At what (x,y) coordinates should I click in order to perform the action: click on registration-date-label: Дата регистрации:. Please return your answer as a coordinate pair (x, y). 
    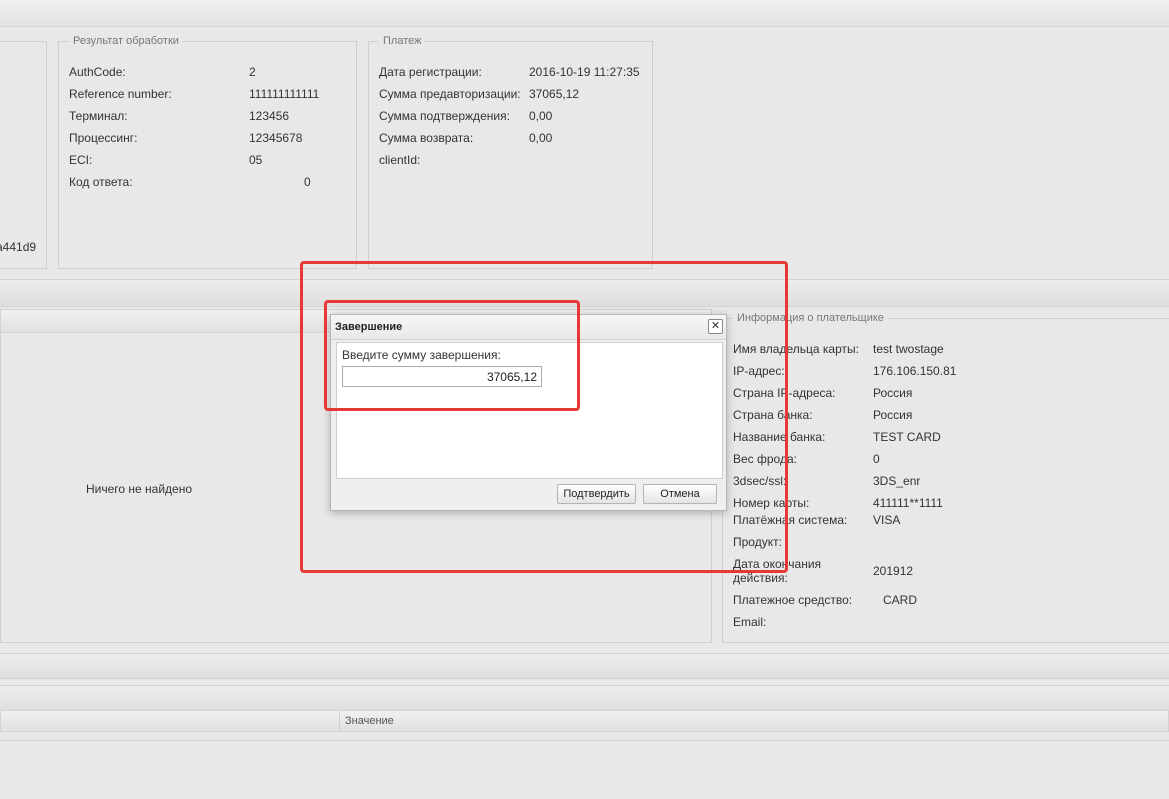
    Looking at the image, I should click on (430, 72).